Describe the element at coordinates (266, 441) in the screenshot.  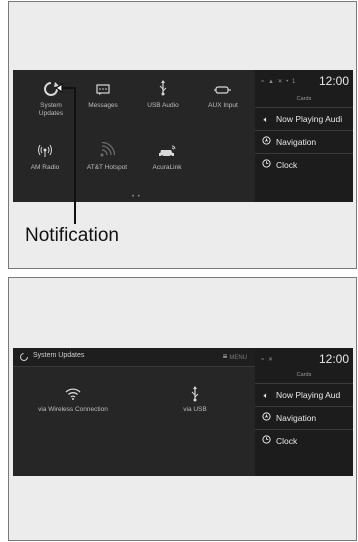
I see `clock-icon` at that location.